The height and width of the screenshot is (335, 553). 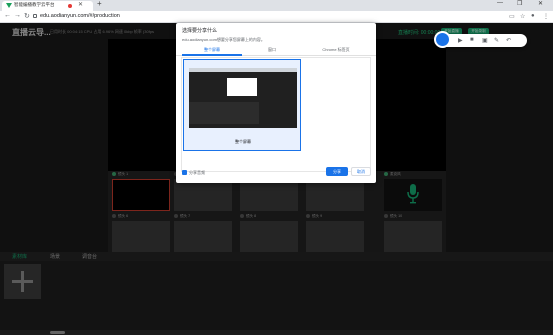 What do you see at coordinates (34, 4) in the screenshot?
I see `tab-title: 智能编播教学云平台` at bounding box center [34, 4].